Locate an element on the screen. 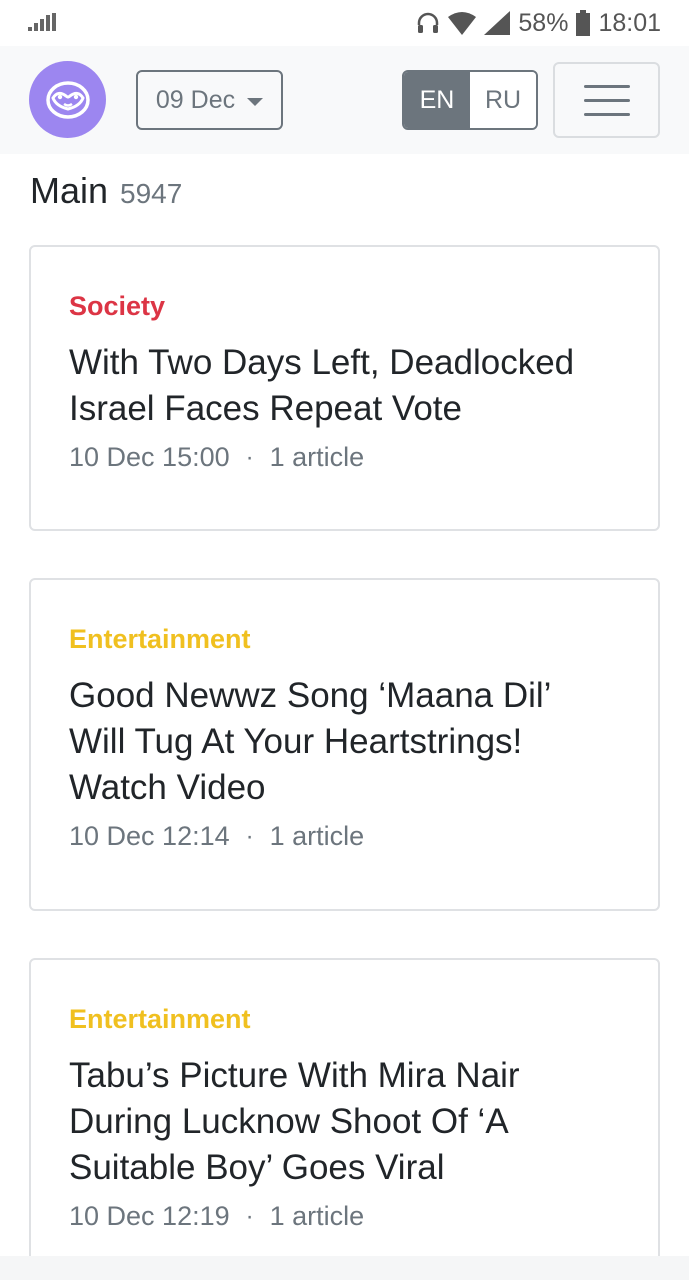 This screenshot has width=689, height=1280. story-count: 5947 is located at coordinates (151, 193).